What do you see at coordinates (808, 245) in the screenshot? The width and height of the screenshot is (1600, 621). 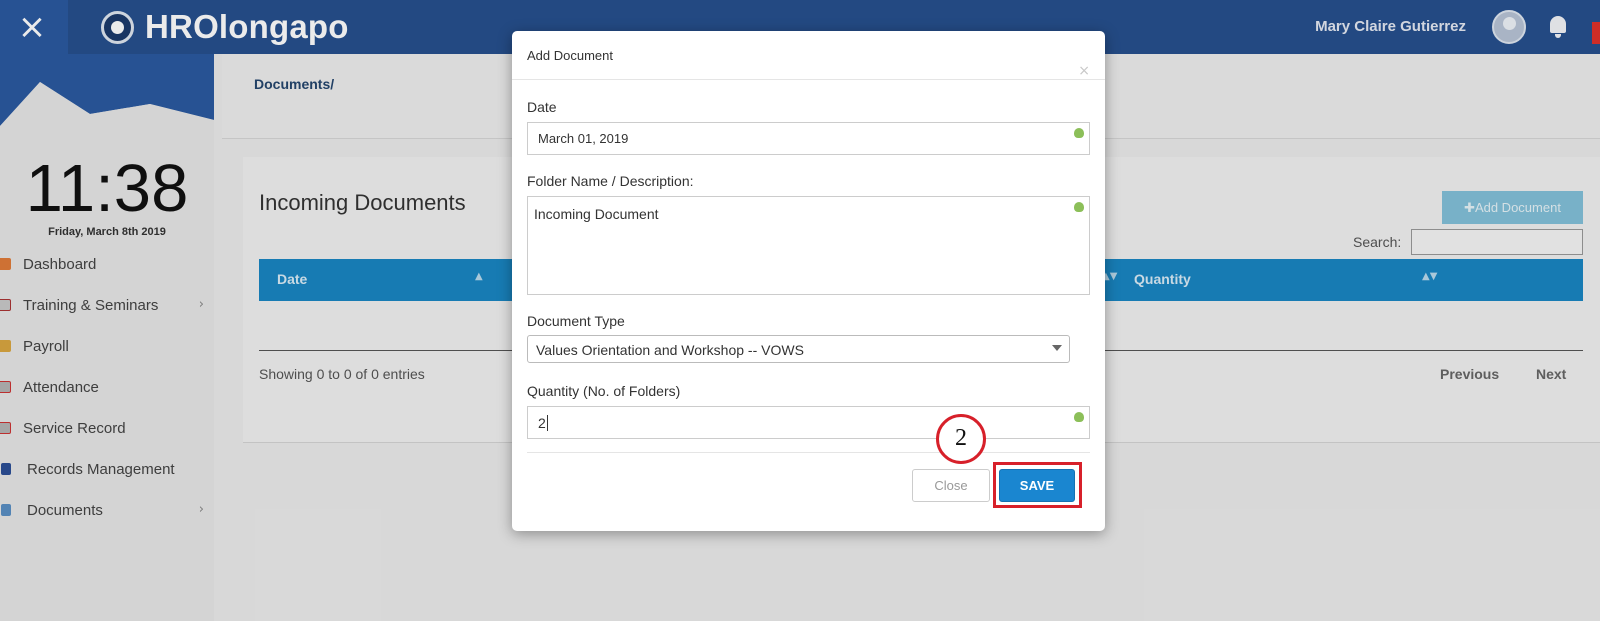 I see `folder-description-field: Incoming Document` at bounding box center [808, 245].